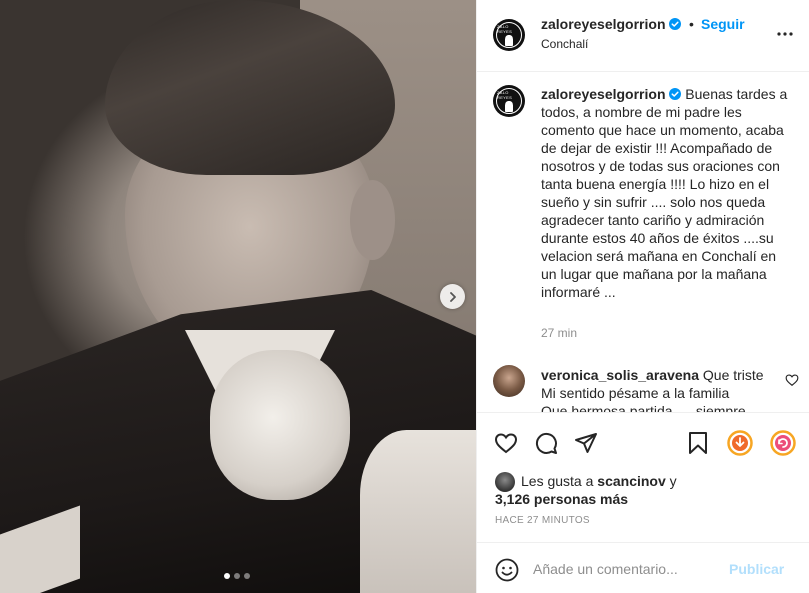 This screenshot has height=593, width=809. What do you see at coordinates (733, 375) in the screenshot?
I see `comment-line-1: Que triste` at bounding box center [733, 375].